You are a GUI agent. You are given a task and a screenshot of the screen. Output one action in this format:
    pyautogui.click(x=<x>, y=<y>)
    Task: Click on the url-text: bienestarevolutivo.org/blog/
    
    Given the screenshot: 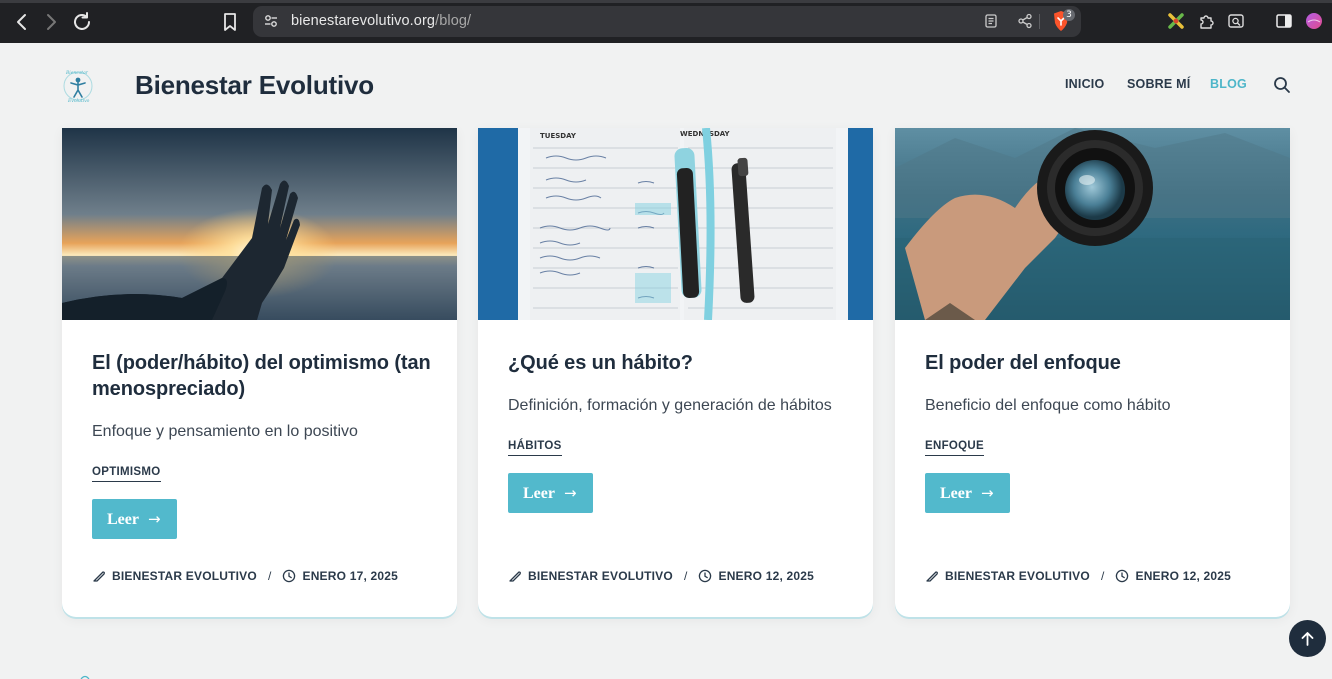 What is the action you would take?
    pyautogui.click(x=381, y=21)
    